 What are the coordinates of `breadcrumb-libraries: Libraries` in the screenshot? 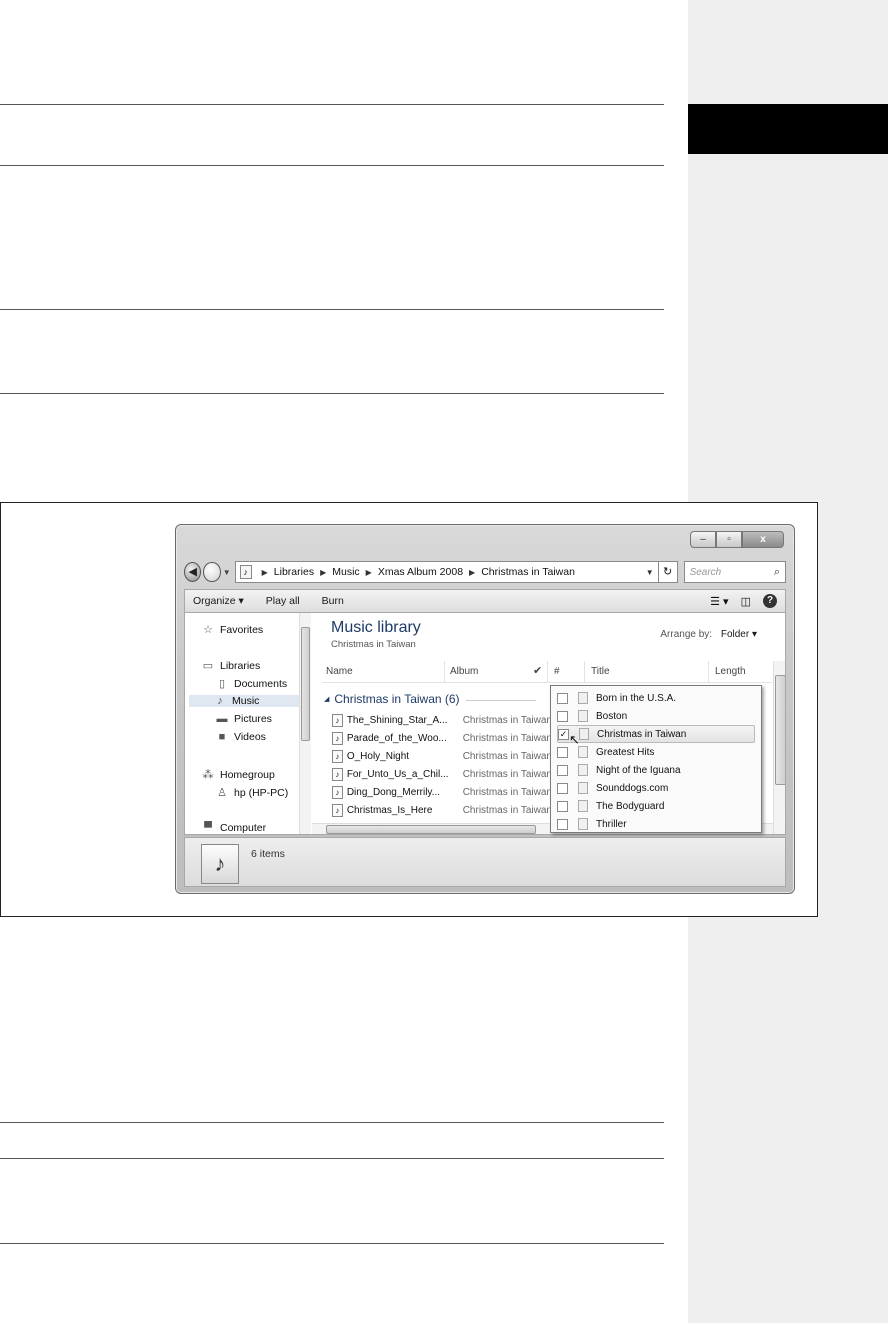 It's located at (294, 572).